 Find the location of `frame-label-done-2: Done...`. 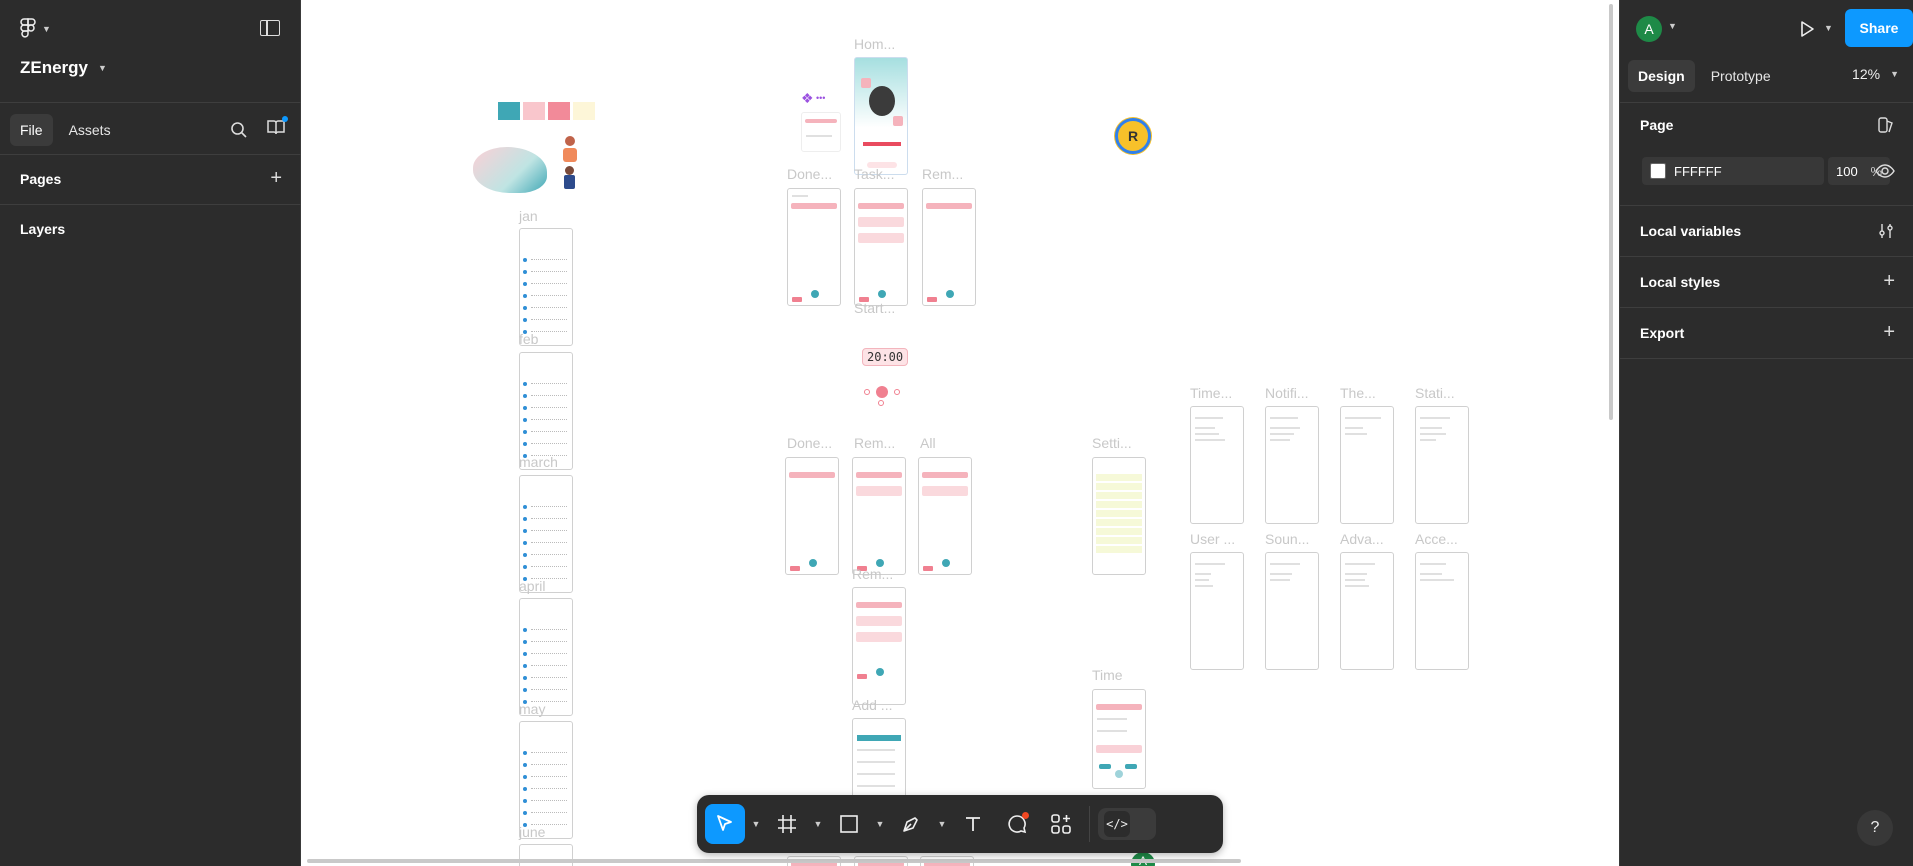

frame-label-done-2: Done... is located at coordinates (809, 443).